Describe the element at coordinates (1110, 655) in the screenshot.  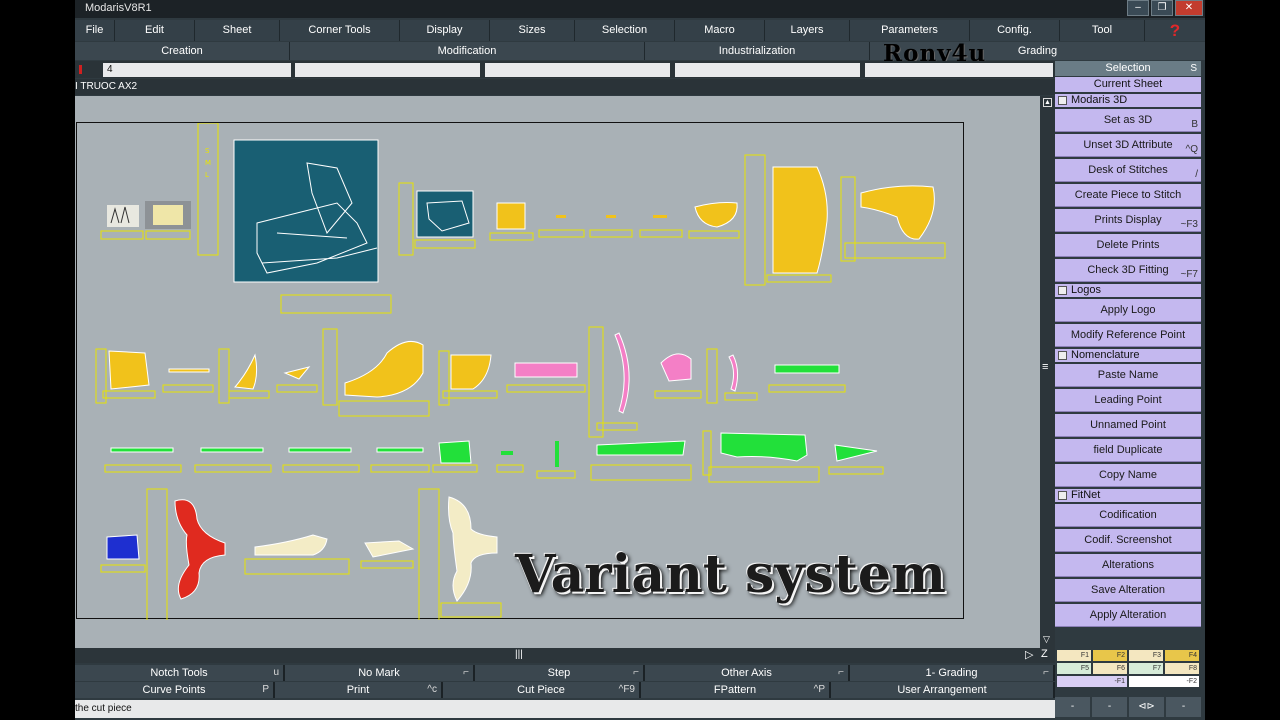
I see `grade-cell: F2` at that location.